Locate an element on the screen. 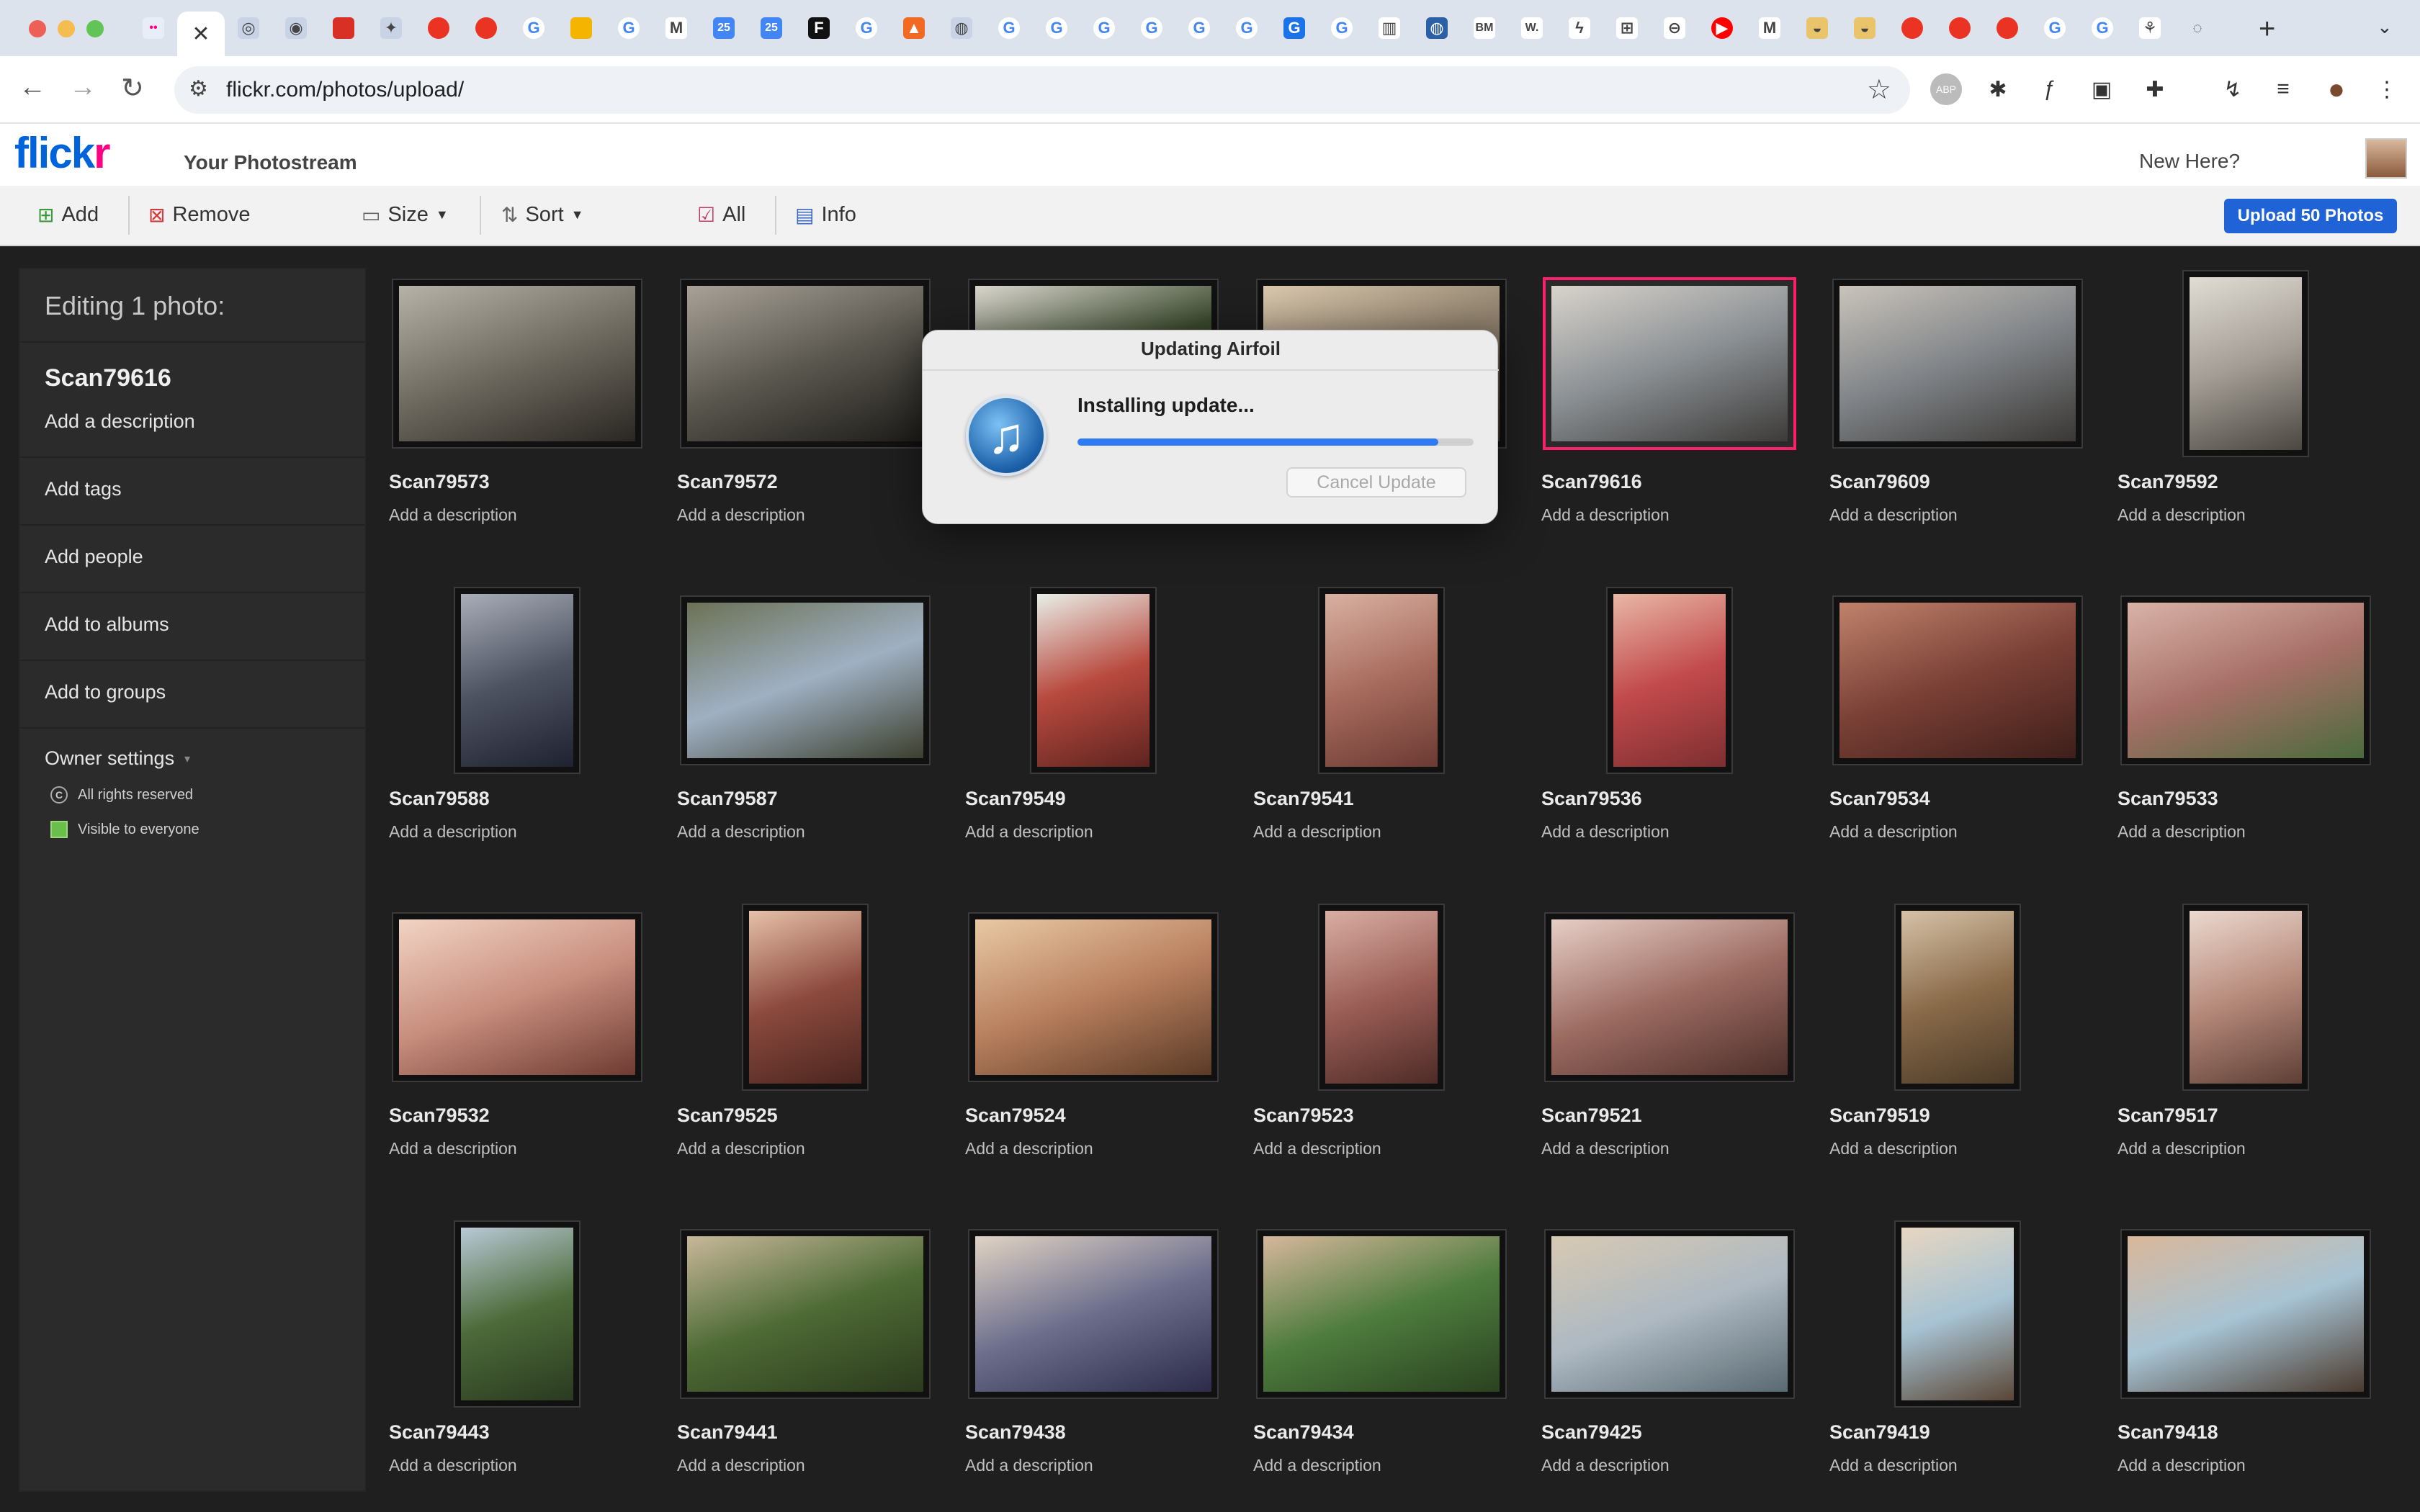 Image resolution: width=2420 pixels, height=1512 pixels. photo-title: Scan79438 is located at coordinates (1015, 1432).